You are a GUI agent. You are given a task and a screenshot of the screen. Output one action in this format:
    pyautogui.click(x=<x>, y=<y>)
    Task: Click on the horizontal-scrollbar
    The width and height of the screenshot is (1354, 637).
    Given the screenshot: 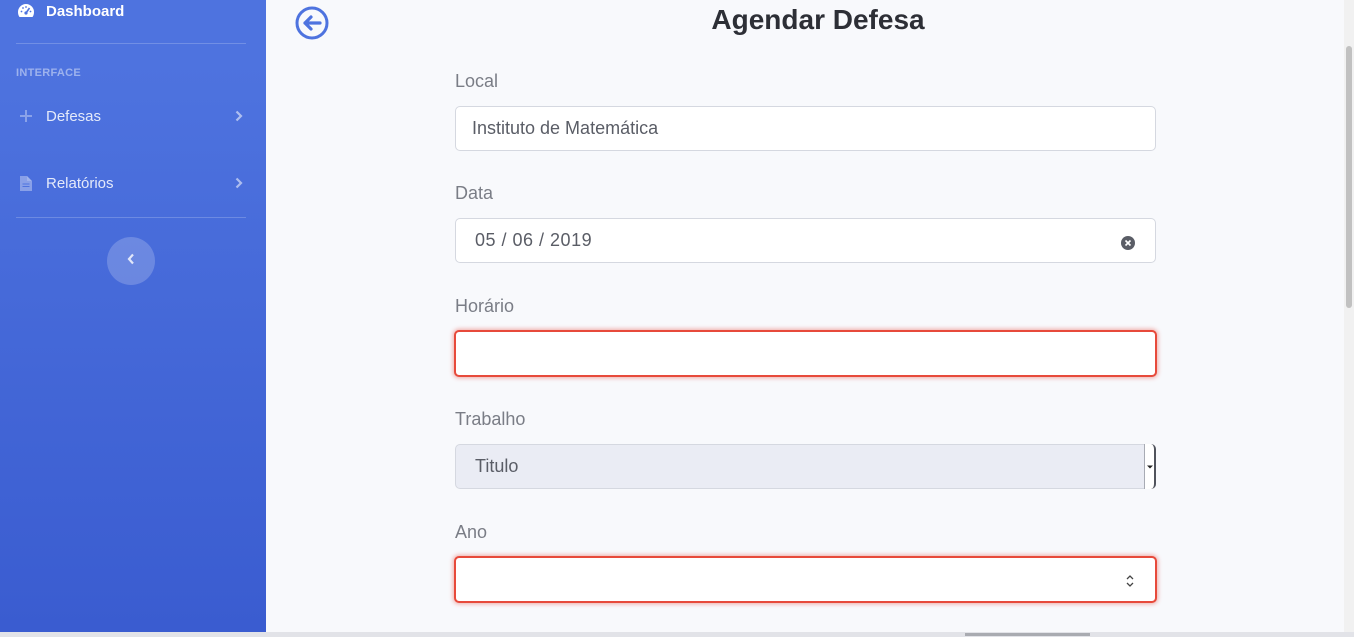 What is the action you would take?
    pyautogui.click(x=677, y=634)
    